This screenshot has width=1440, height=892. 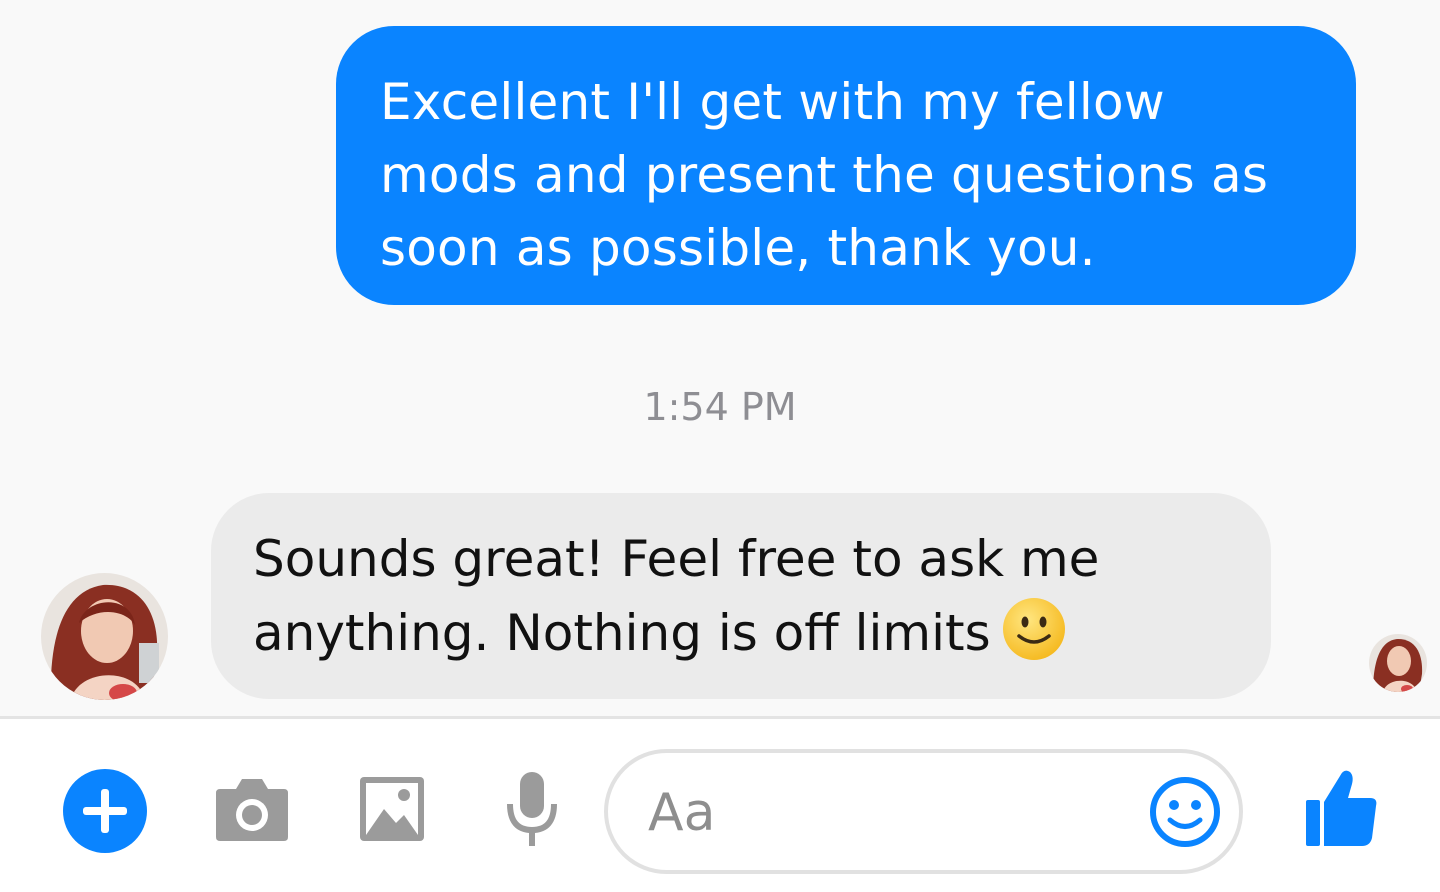 I want to click on thumbs-up-icon, so click(x=1341, y=807).